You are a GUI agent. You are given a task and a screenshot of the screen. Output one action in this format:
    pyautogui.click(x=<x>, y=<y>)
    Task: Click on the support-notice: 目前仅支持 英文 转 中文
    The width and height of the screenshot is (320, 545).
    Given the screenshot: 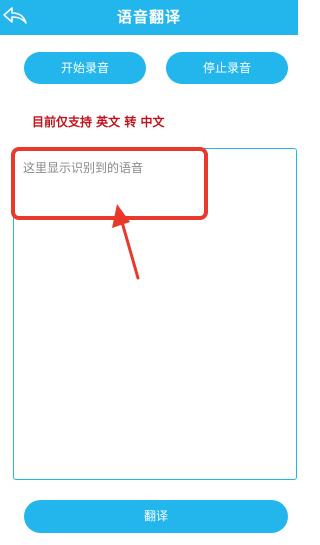 What is the action you would take?
    pyautogui.click(x=98, y=122)
    